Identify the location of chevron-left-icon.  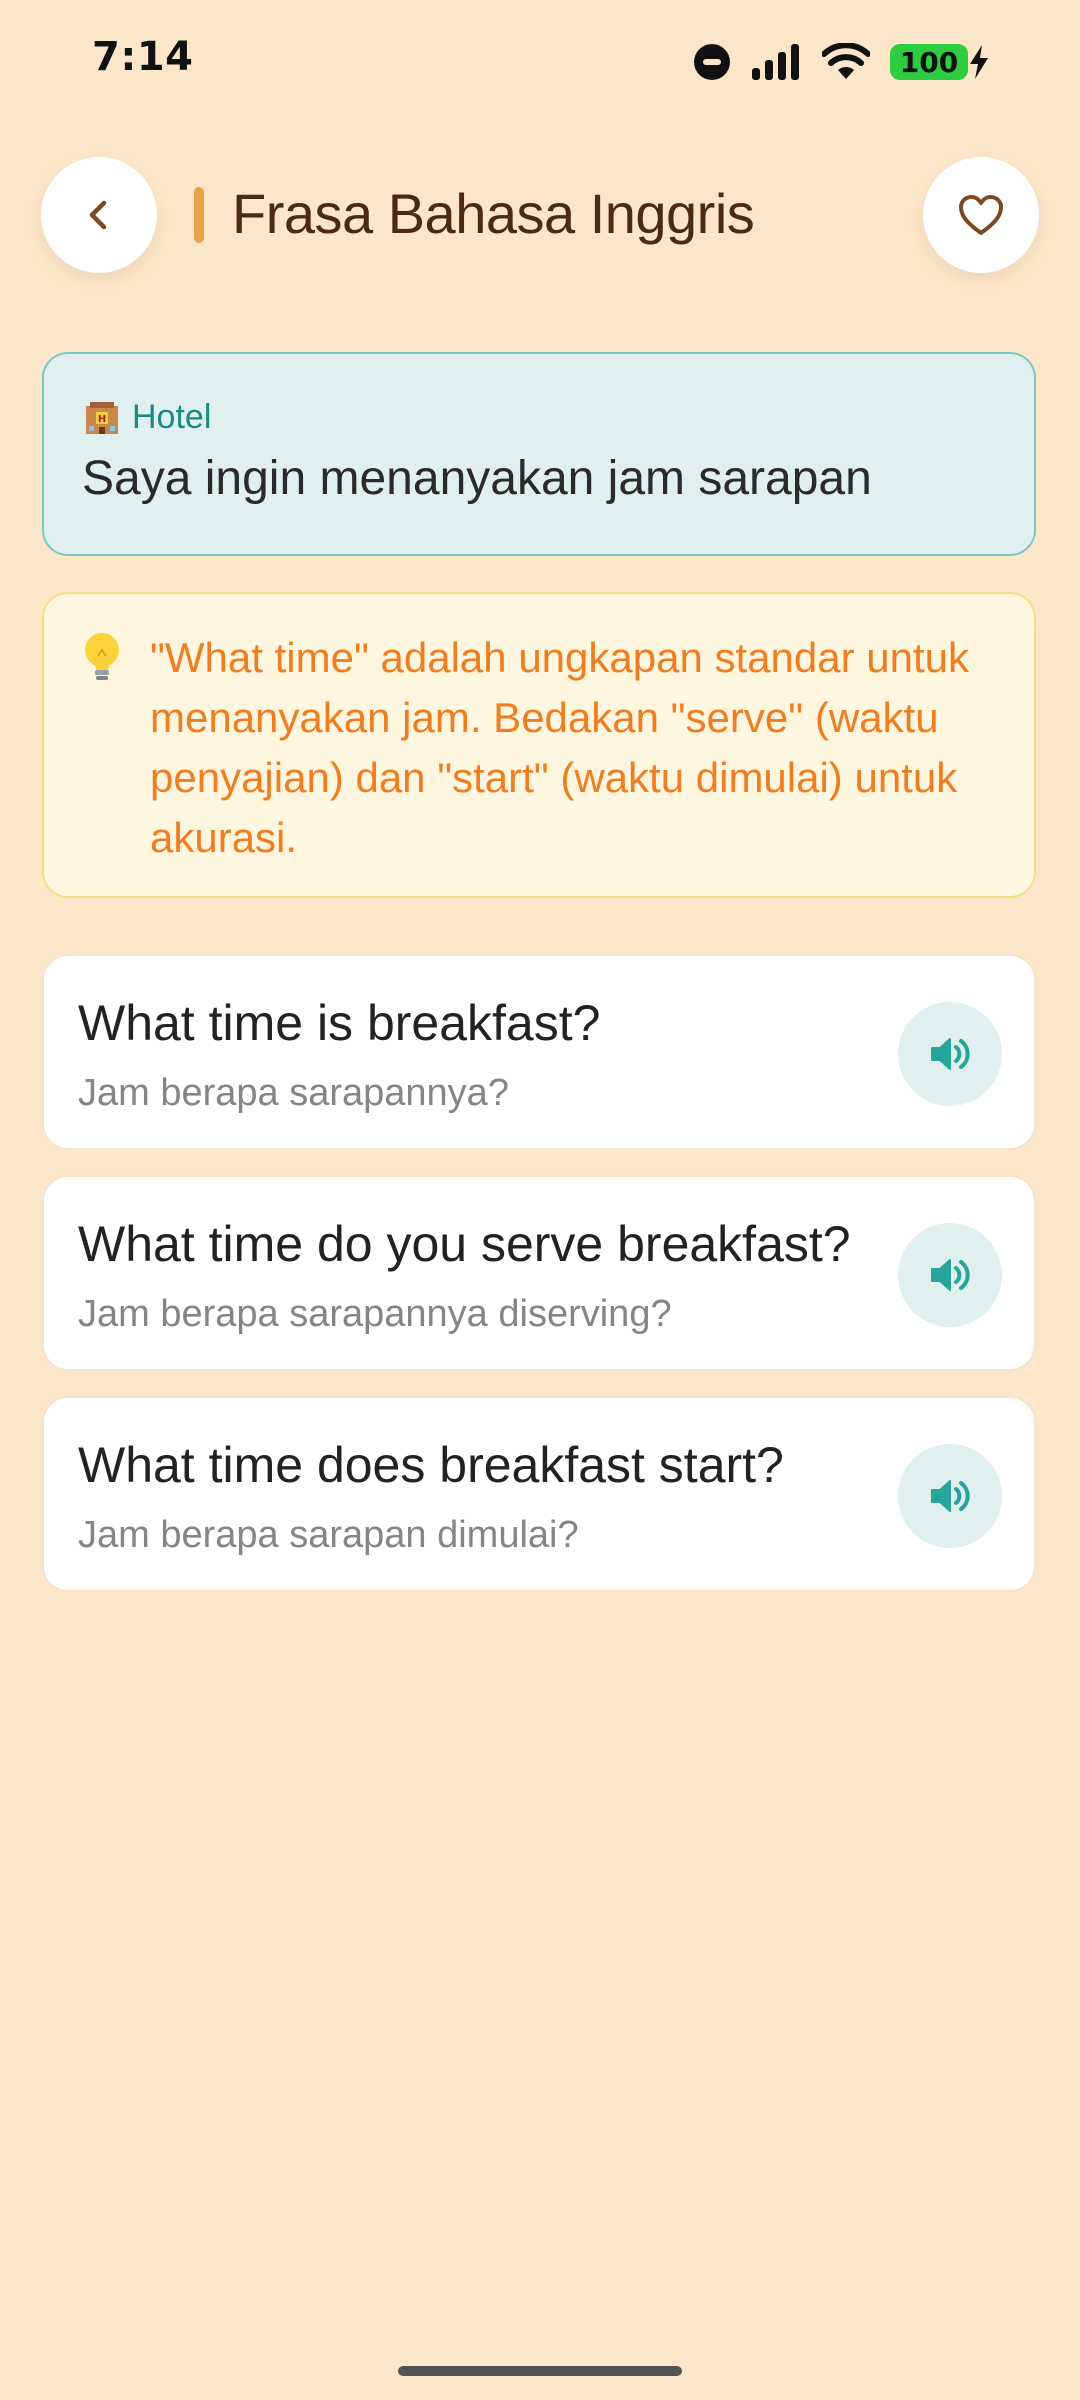
(98, 215).